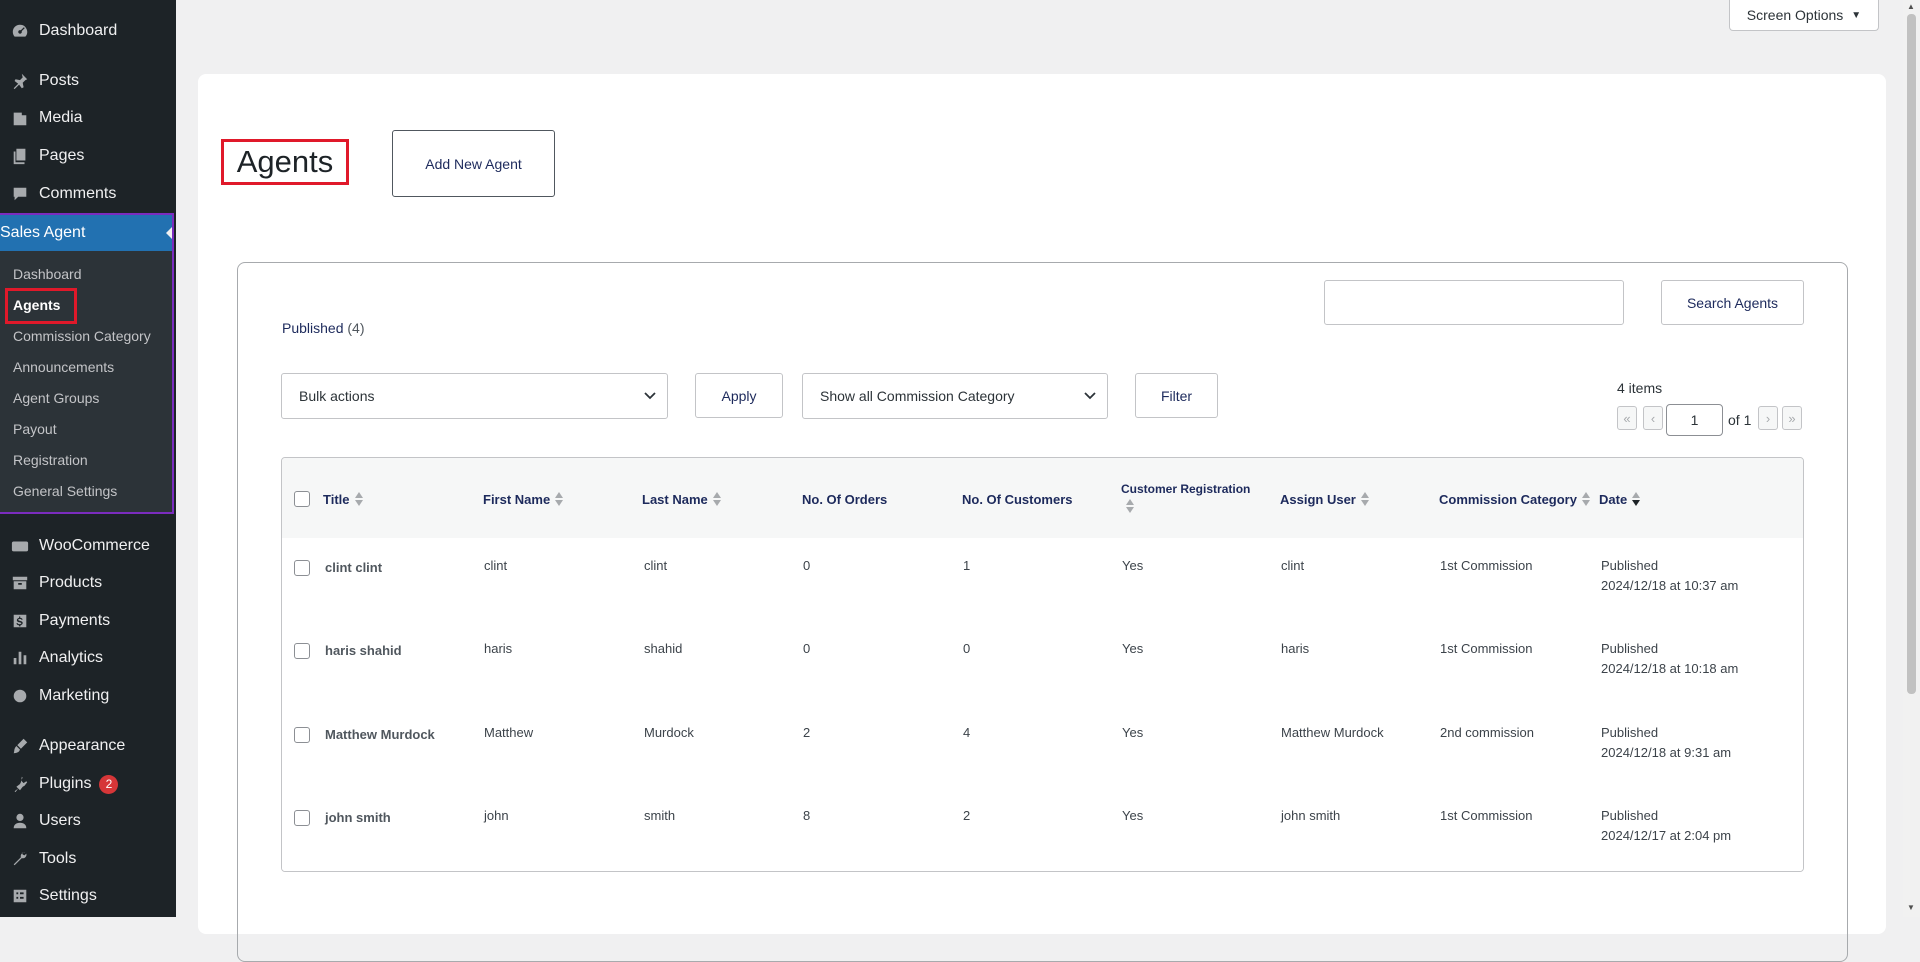 Image resolution: width=1920 pixels, height=962 pixels. Describe the element at coordinates (88, 156) in the screenshot. I see `menu-pages: Pages` at that location.